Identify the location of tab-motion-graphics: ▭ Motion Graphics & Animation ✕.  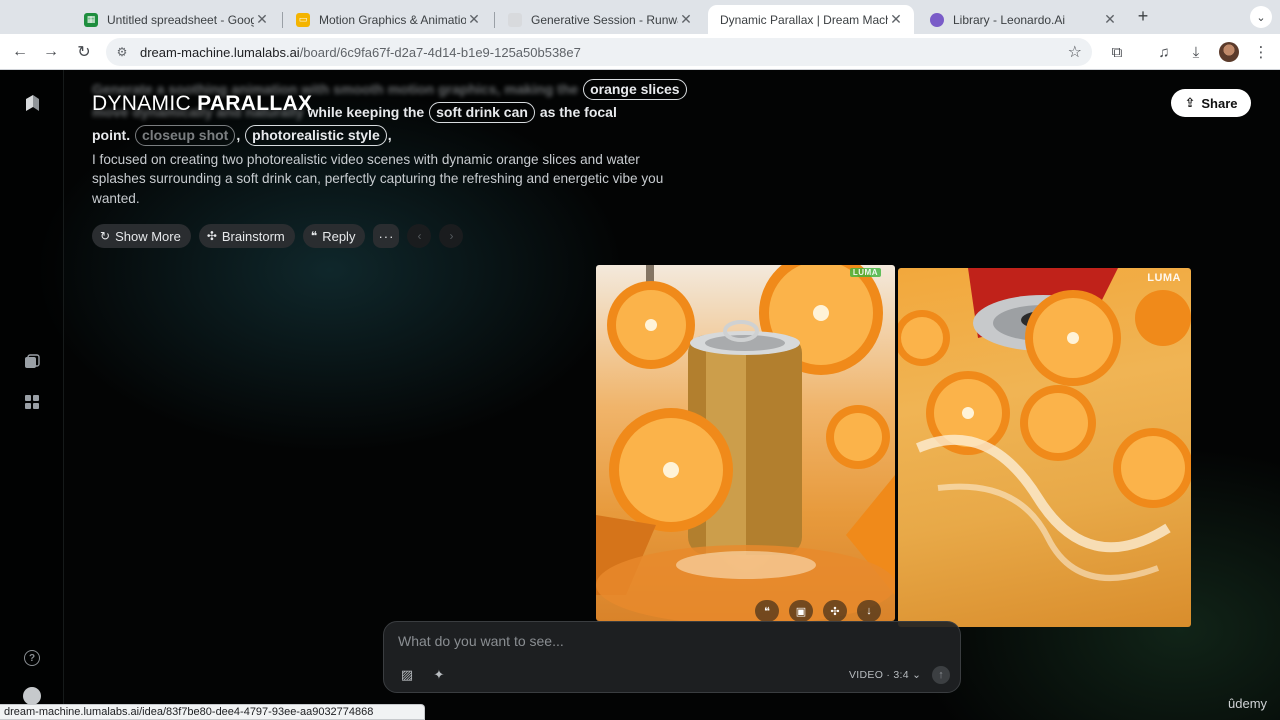
(388, 19).